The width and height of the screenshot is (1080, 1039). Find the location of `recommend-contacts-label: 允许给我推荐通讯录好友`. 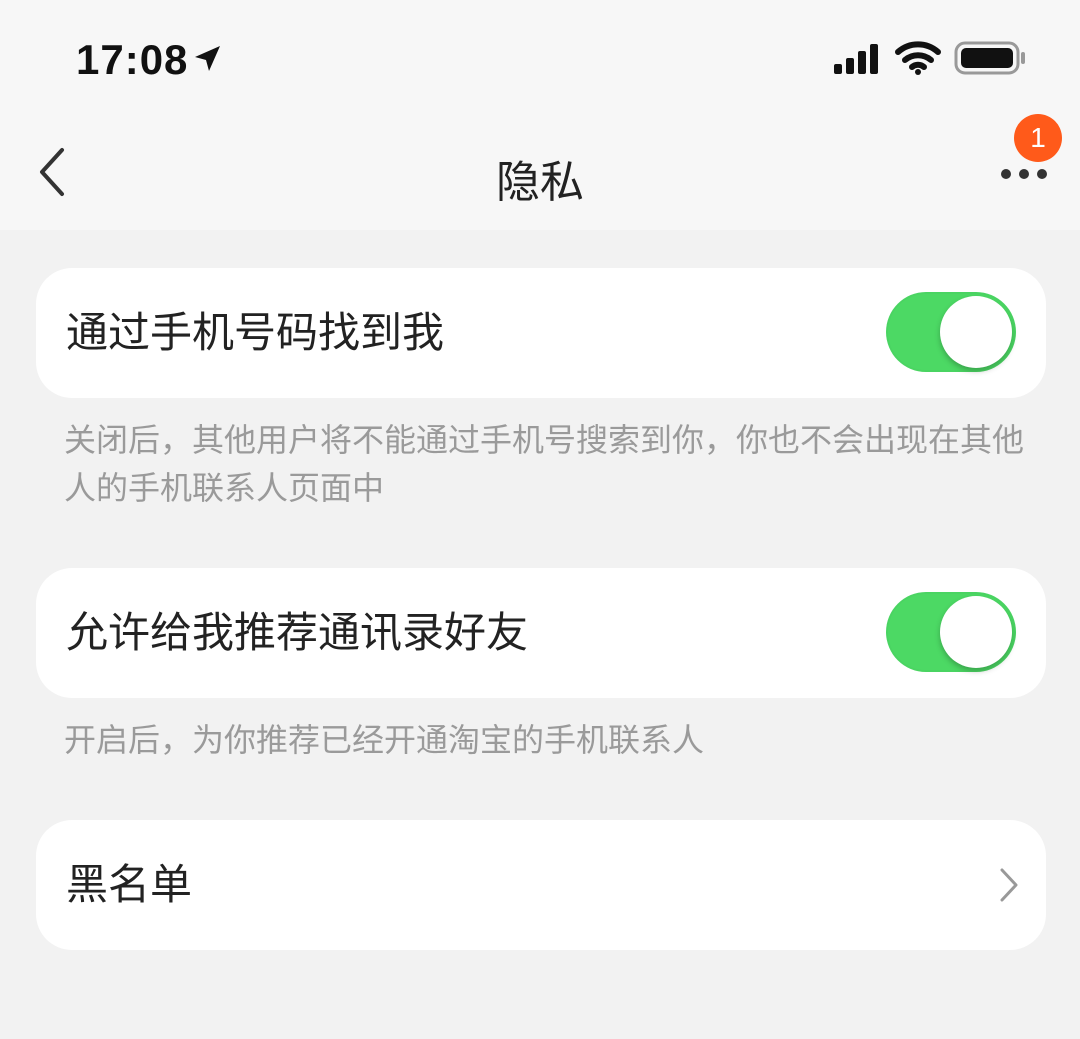

recommend-contacts-label: 允许给我推荐通讯录好友 is located at coordinates (297, 632).